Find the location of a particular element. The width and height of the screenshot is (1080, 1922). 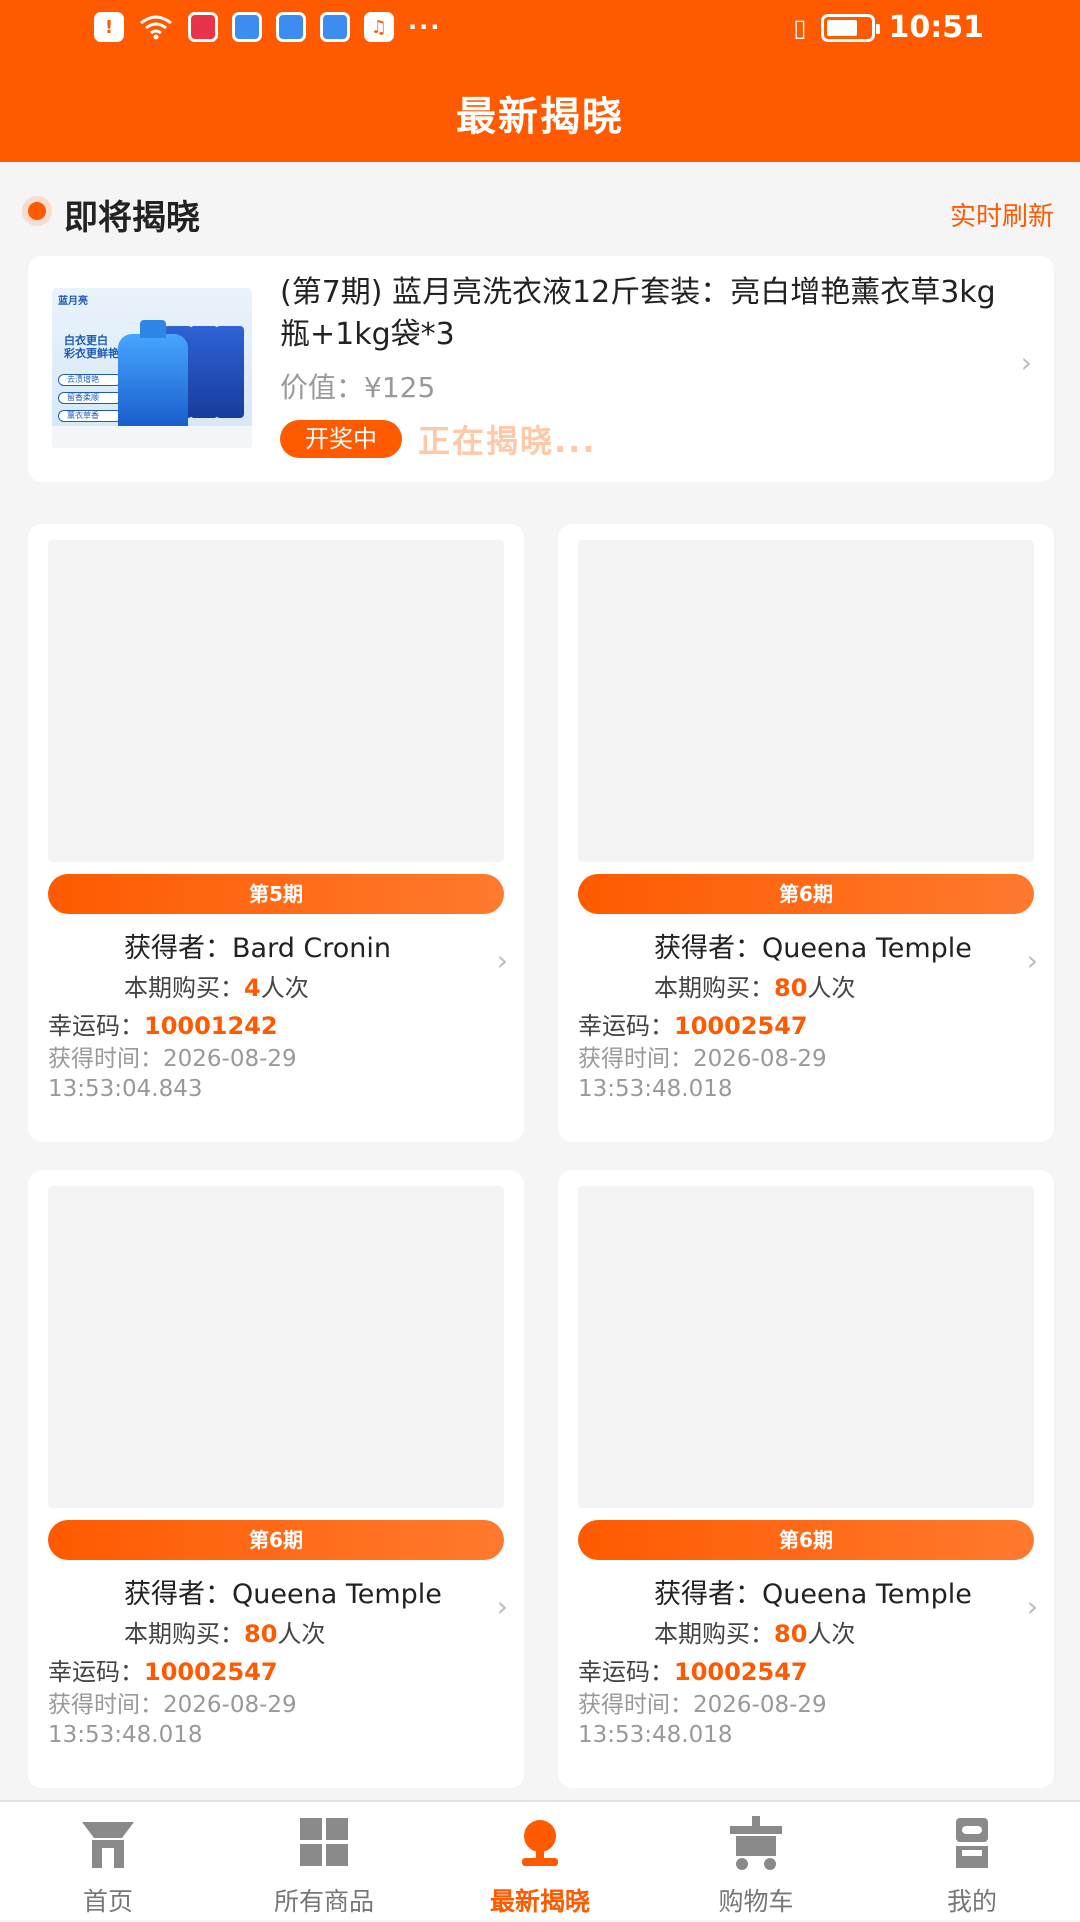

home-icon is located at coordinates (108, 1844).